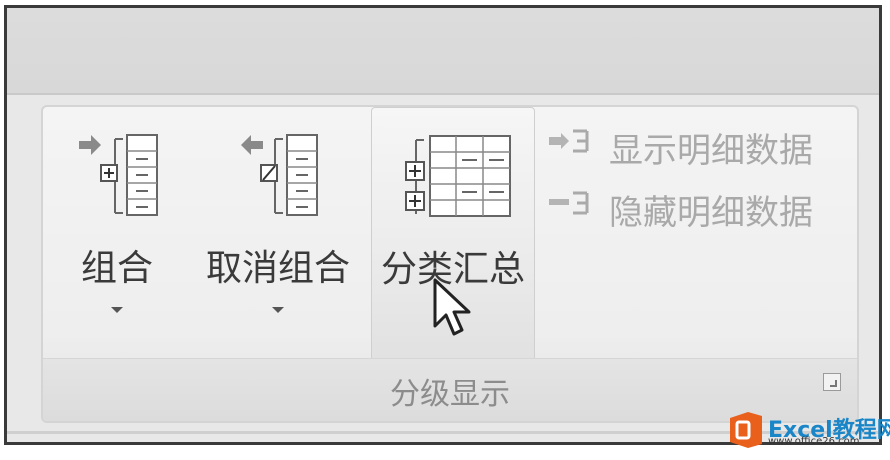 The height and width of the screenshot is (460, 890). I want to click on ungroup-button-label: 取消组合, so click(277, 268).